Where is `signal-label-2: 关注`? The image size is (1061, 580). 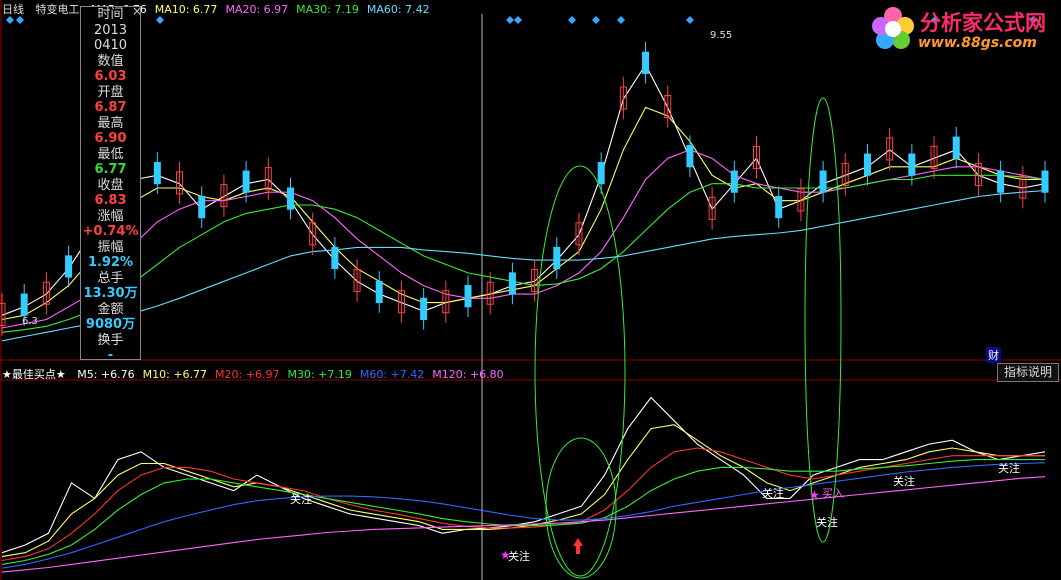
signal-label-2: 关注 is located at coordinates (773, 493).